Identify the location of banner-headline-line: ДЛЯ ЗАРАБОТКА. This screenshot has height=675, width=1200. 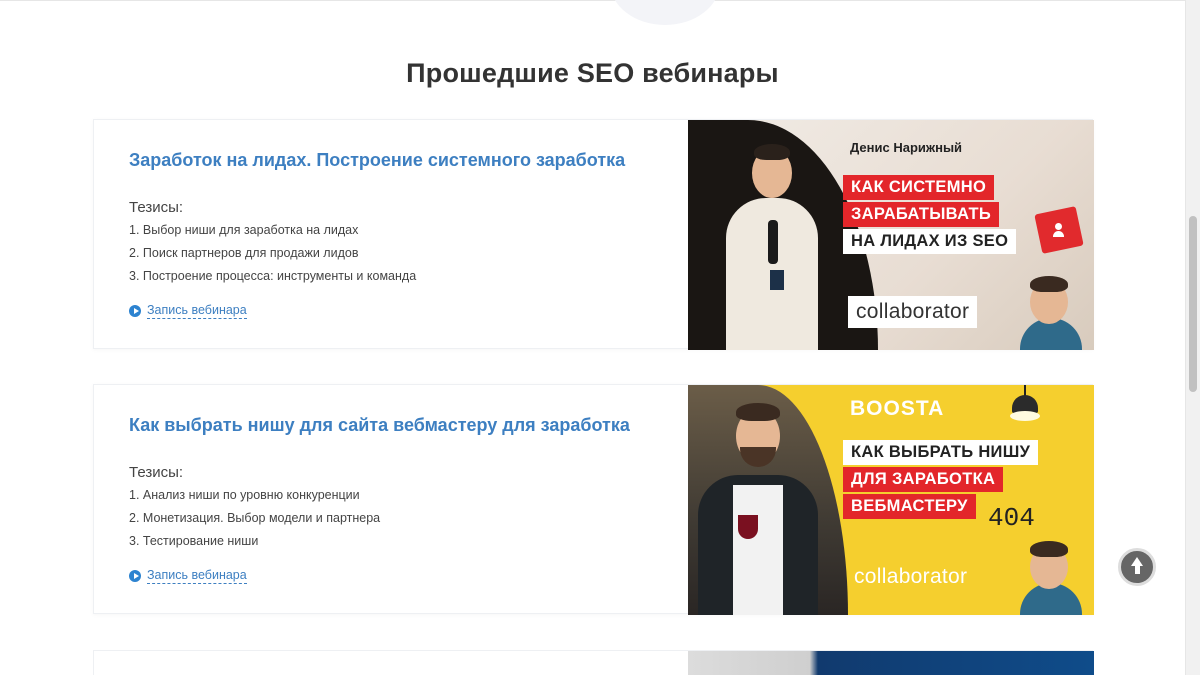
(923, 479).